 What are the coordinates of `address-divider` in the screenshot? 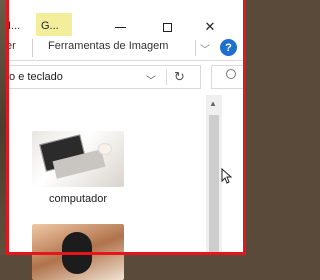 It's located at (166, 77).